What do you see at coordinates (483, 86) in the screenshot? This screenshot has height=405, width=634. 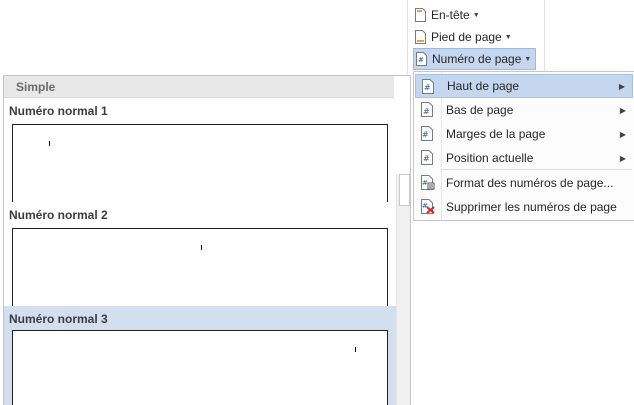 I see `menu-item-label: Haut de page` at bounding box center [483, 86].